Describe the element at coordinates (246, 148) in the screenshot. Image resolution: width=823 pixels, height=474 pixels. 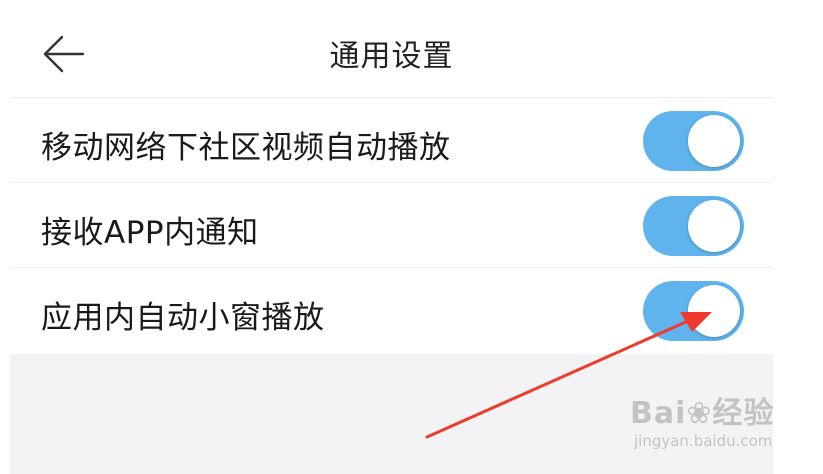
I see `setting-label: 移动网络下社区视频自动播放` at that location.